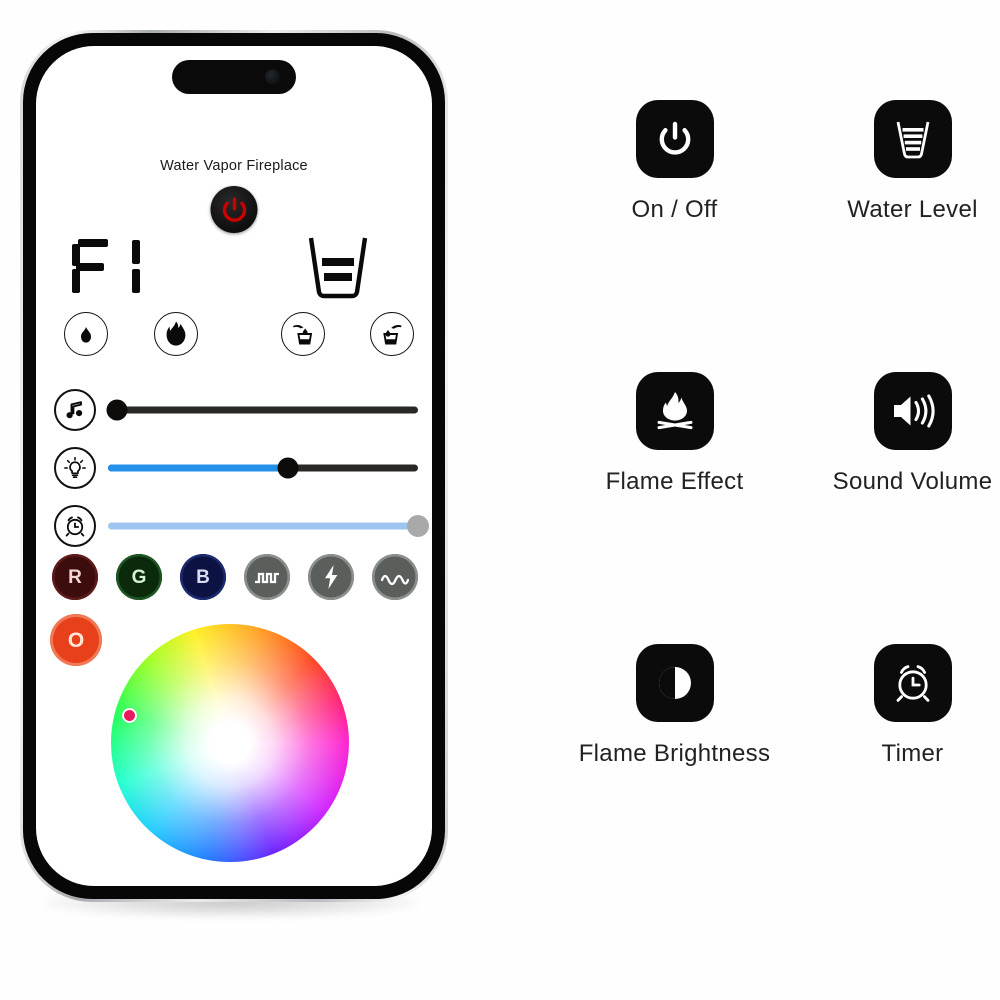  What do you see at coordinates (912, 481) in the screenshot?
I see `legend-label: Sound Volume` at bounding box center [912, 481].